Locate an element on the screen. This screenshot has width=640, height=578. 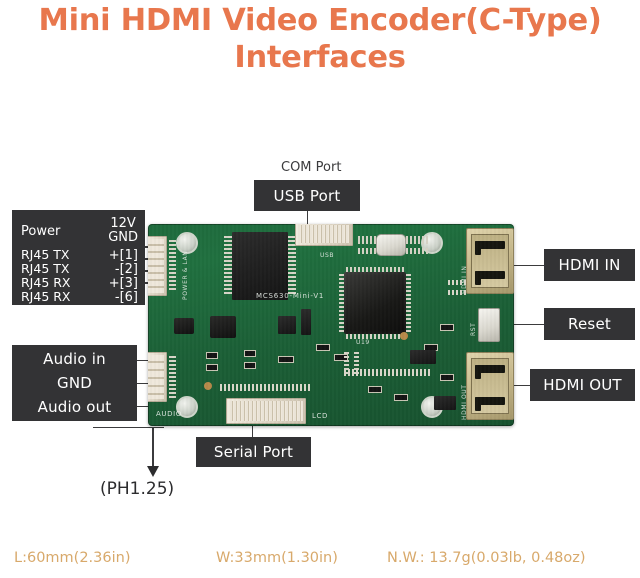
power-lan-connector is located at coordinates (157, 266).